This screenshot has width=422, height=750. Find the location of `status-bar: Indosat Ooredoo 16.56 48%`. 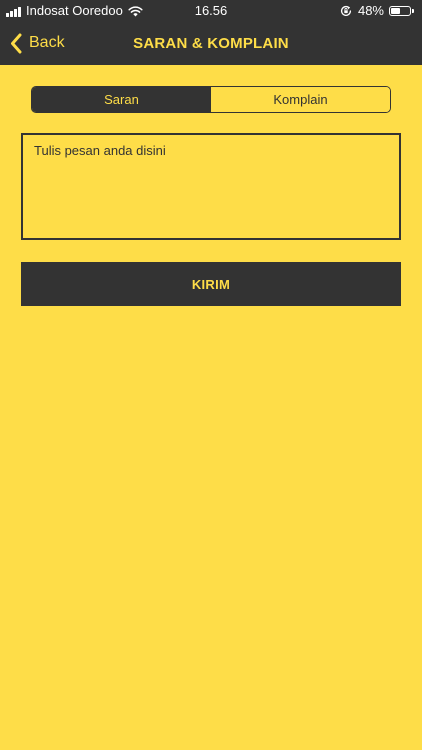

status-bar: Indosat Ooredoo 16.56 48% is located at coordinates (211, 11).